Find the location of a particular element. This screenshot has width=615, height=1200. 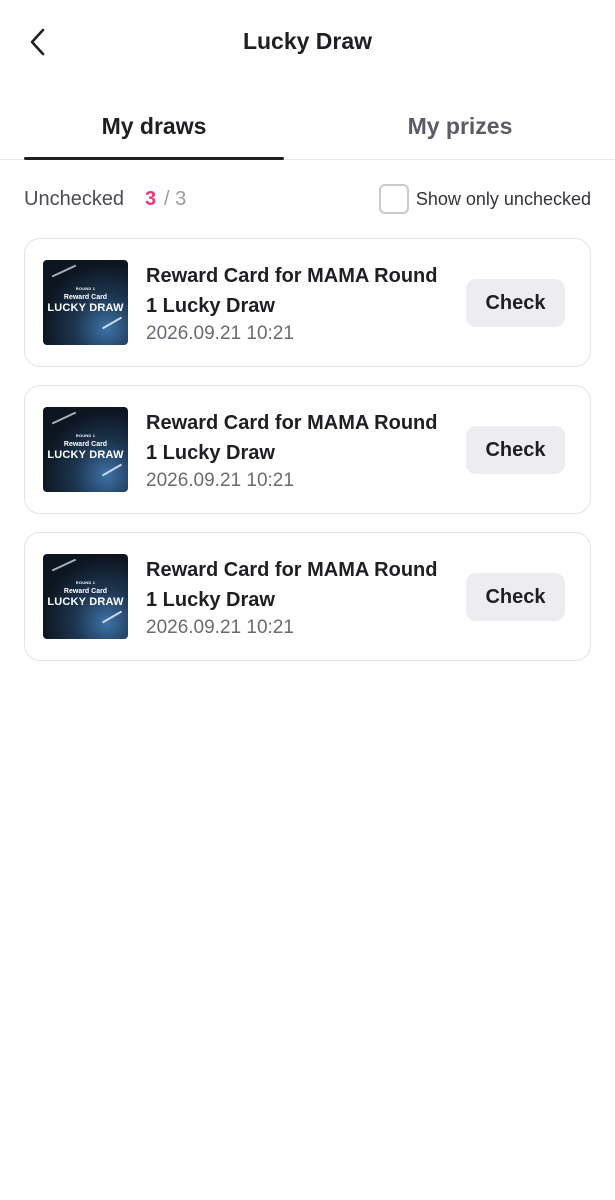

total-count: / 3 is located at coordinates (175, 199).